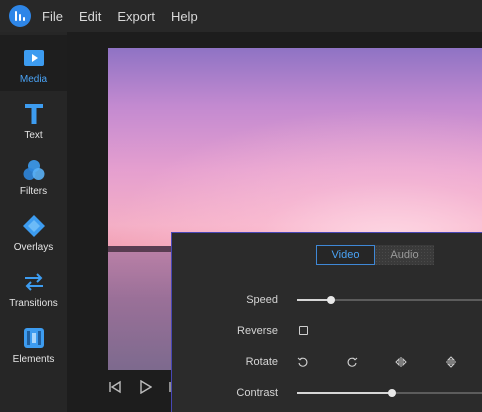 The height and width of the screenshot is (412, 482). I want to click on speed-label: Speed, so click(262, 300).